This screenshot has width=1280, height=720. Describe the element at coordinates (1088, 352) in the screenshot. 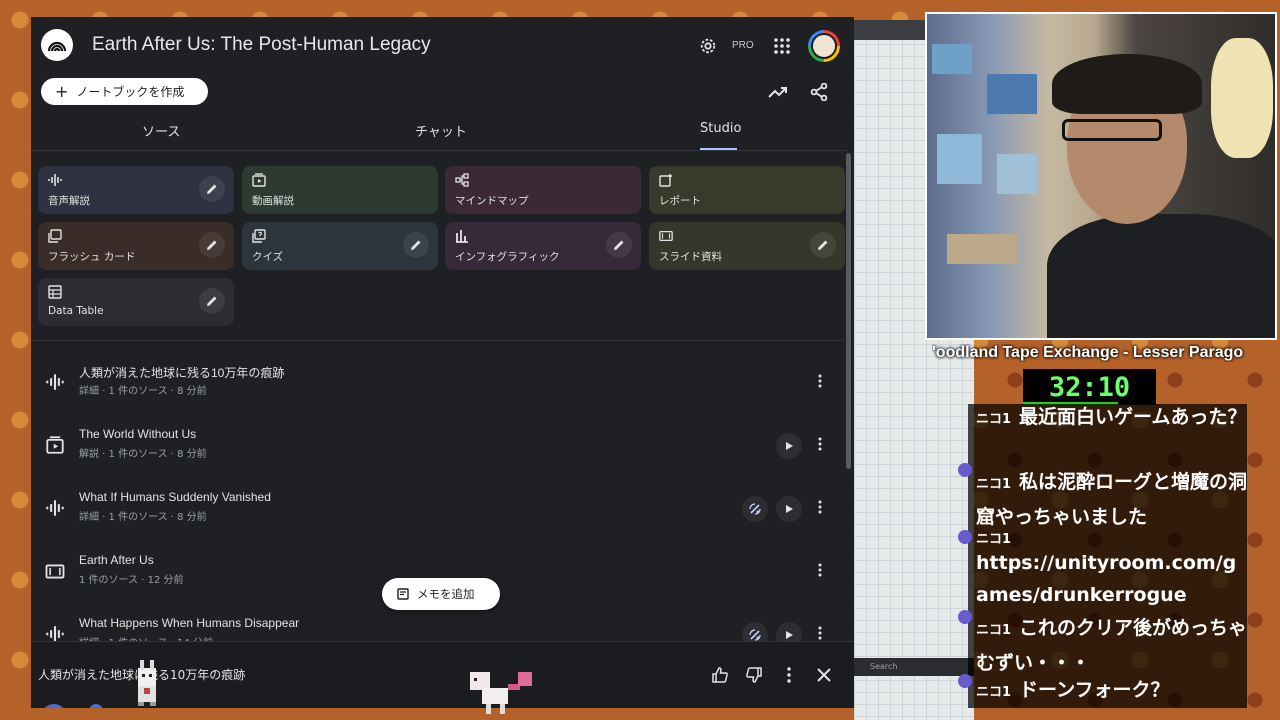

I see `now-playing-ticker: 'oodland Tape Exchange - Lesser Parago` at that location.